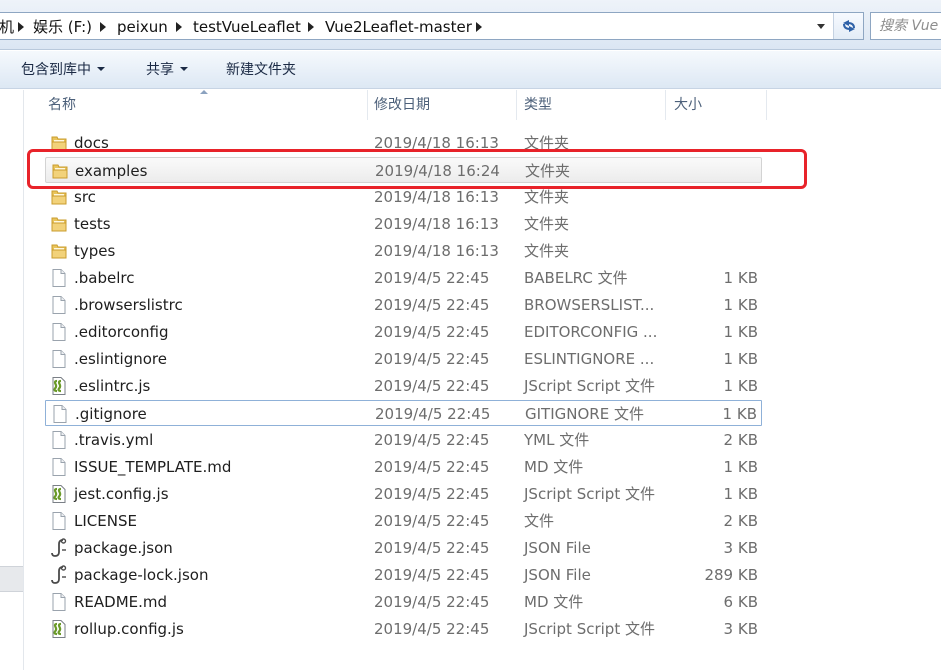 This screenshot has width=941, height=670. Describe the element at coordinates (153, 467) in the screenshot. I see `file-name: ISSUE_TEMPLATE.md` at that location.